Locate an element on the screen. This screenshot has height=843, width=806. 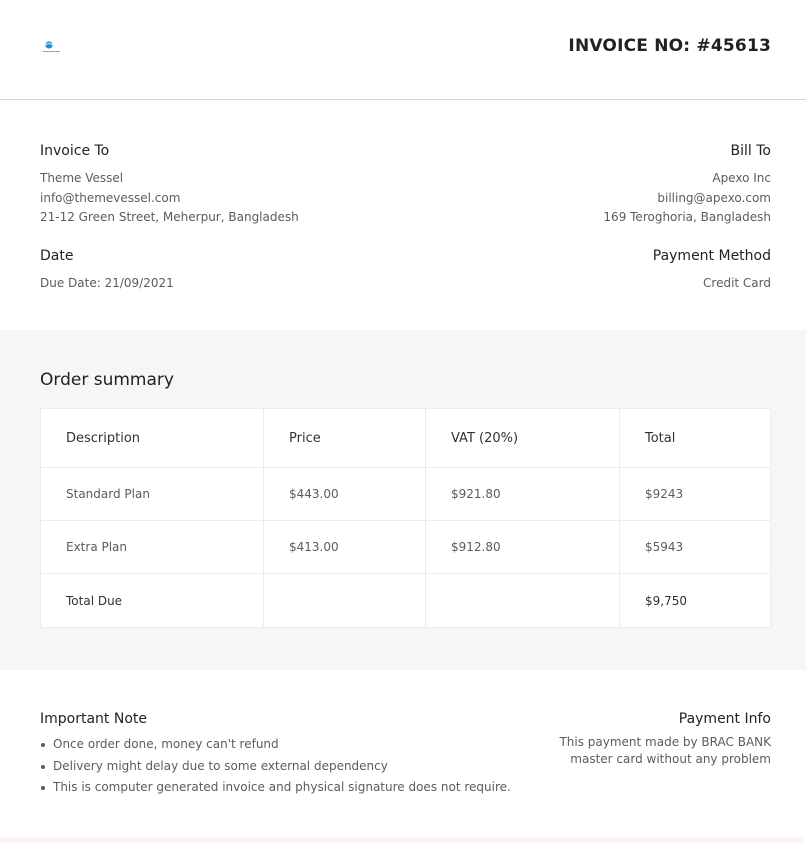
column-header: Total is located at coordinates (660, 438).